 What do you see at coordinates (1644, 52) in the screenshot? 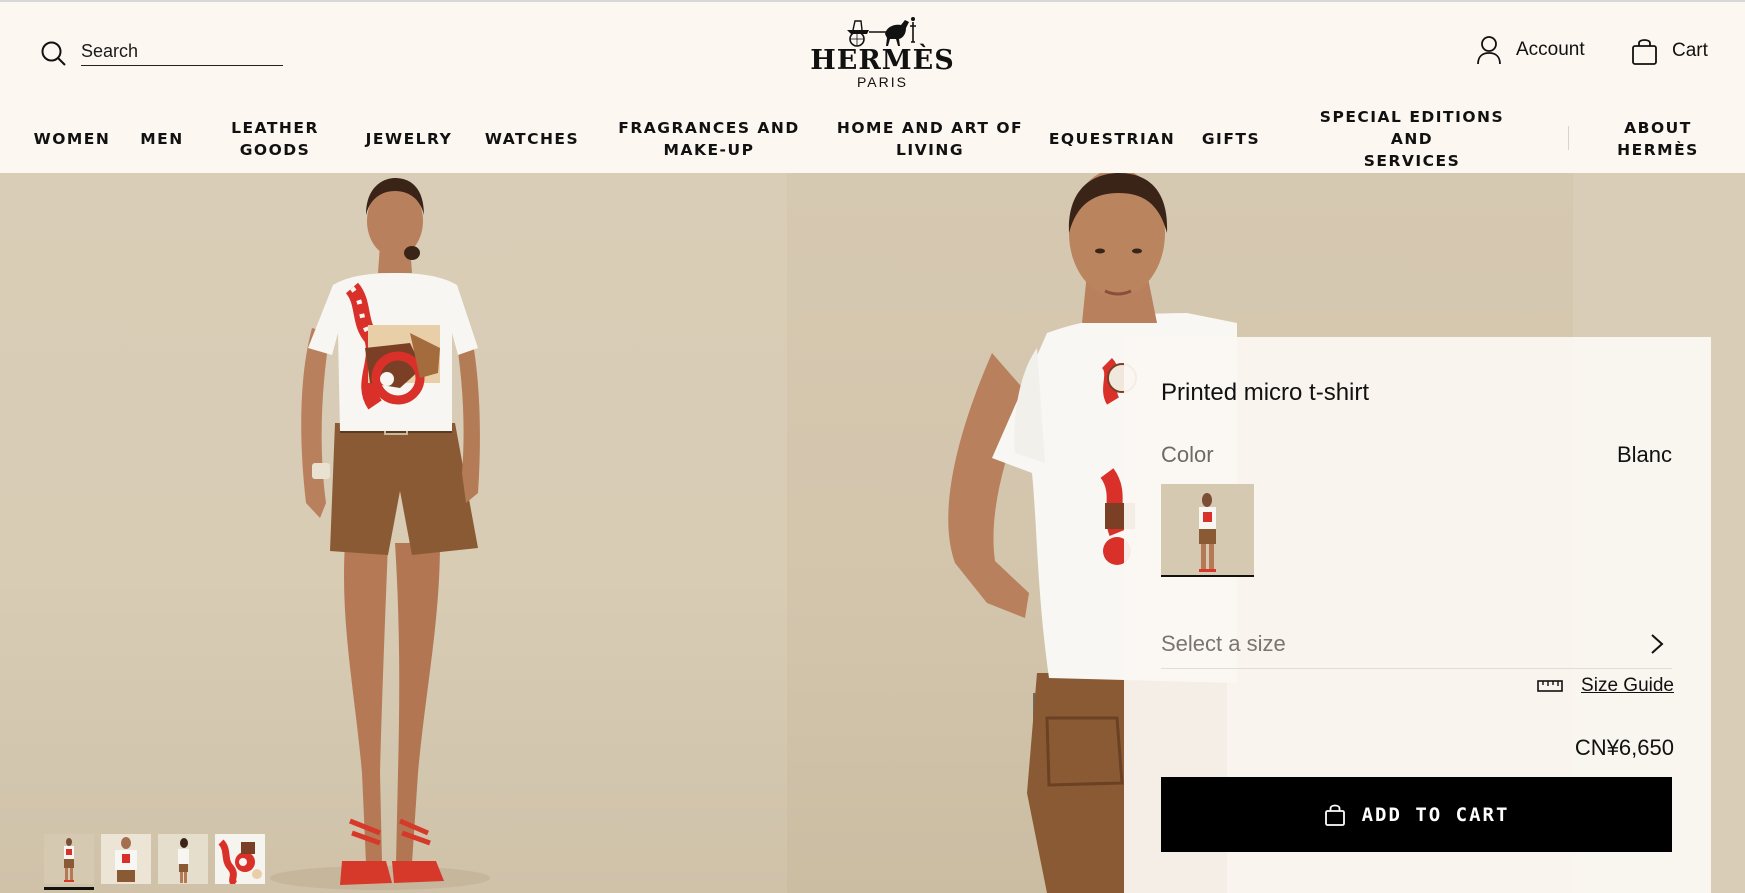
I see `cart-bag-icon` at bounding box center [1644, 52].